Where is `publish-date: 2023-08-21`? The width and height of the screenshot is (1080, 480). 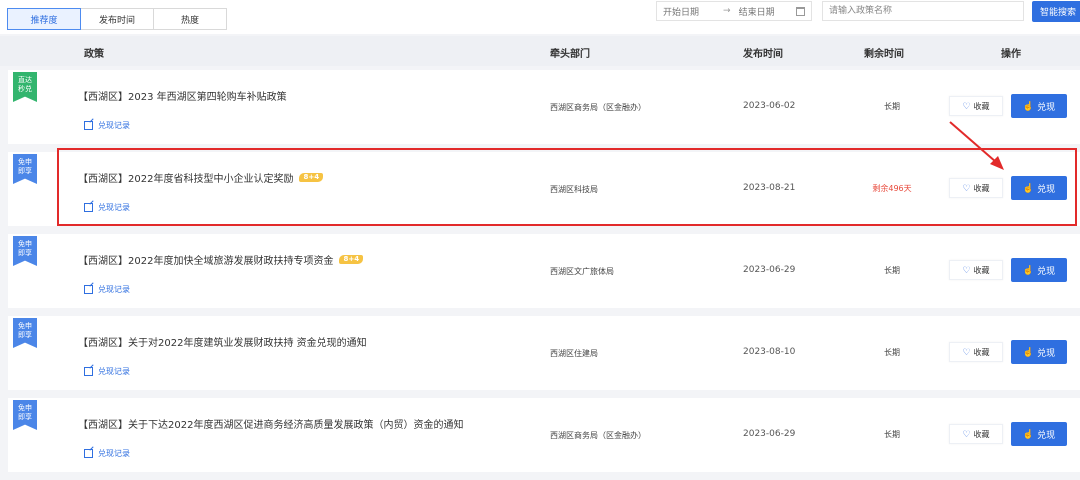
publish-date: 2023-08-21 is located at coordinates (769, 188).